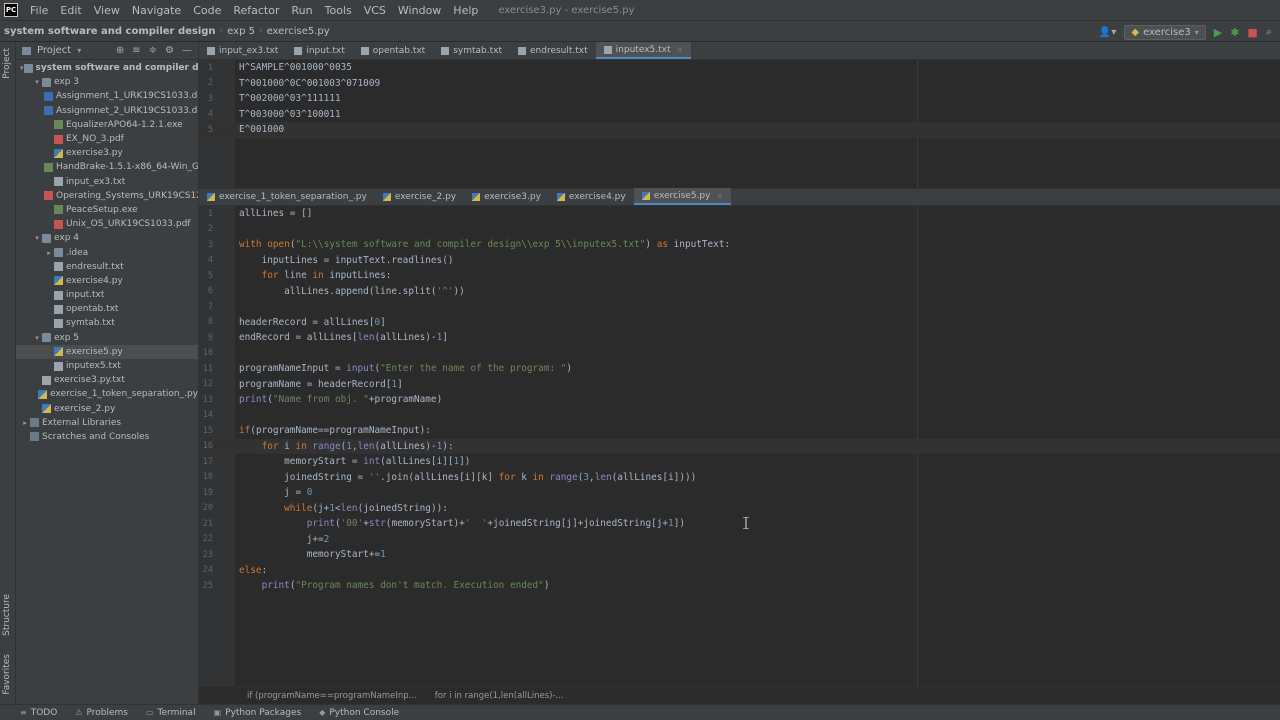  What do you see at coordinates (739, 99) in the screenshot?
I see `code-line: 3 T^002000^03^111111` at bounding box center [739, 99].